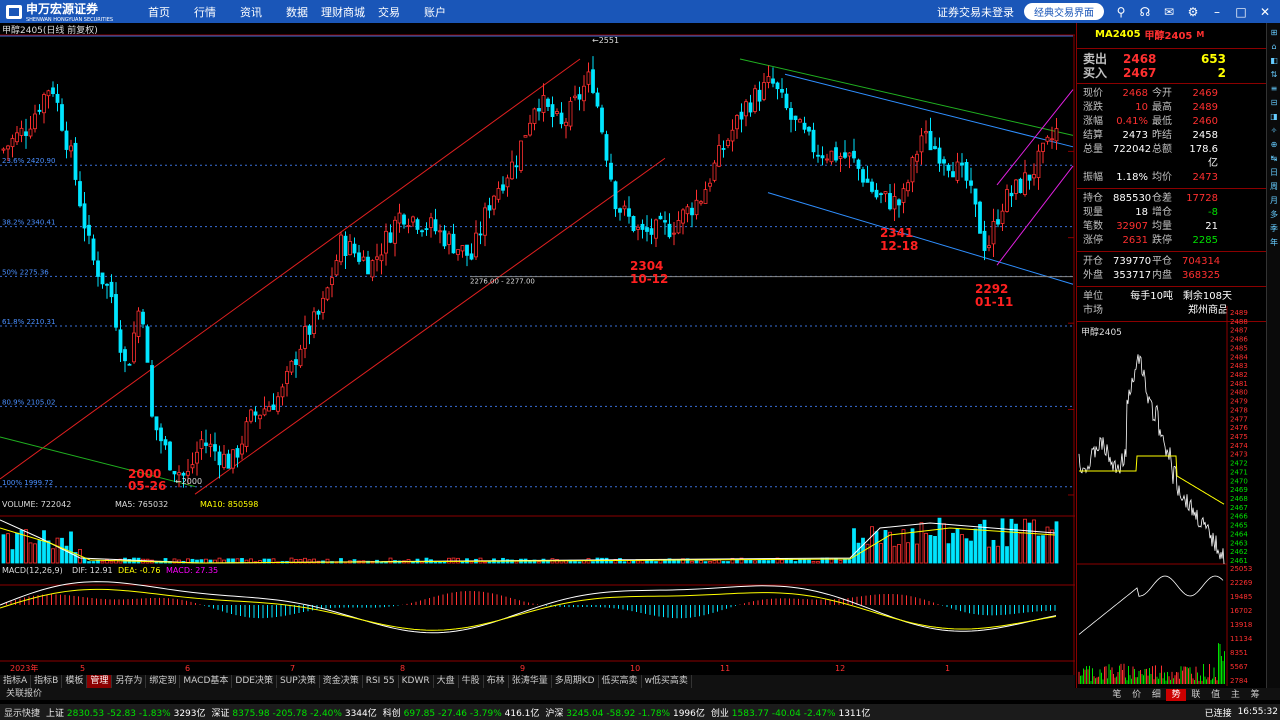 This screenshot has height=720, width=1280. I want to click on toolbar-icon: ⊞, so click(1274, 32).